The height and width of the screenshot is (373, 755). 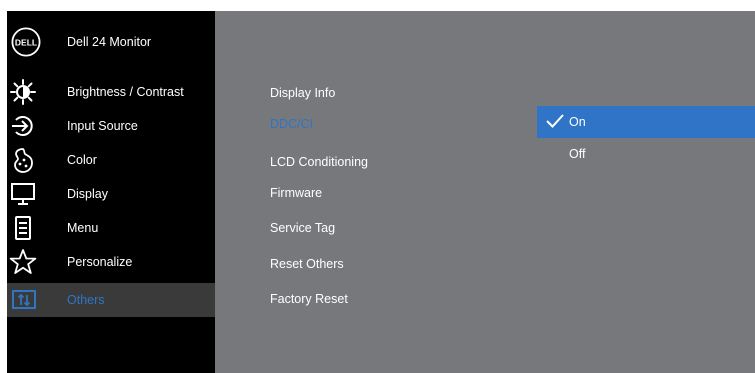 I want to click on choice-on: On, so click(x=646, y=122).